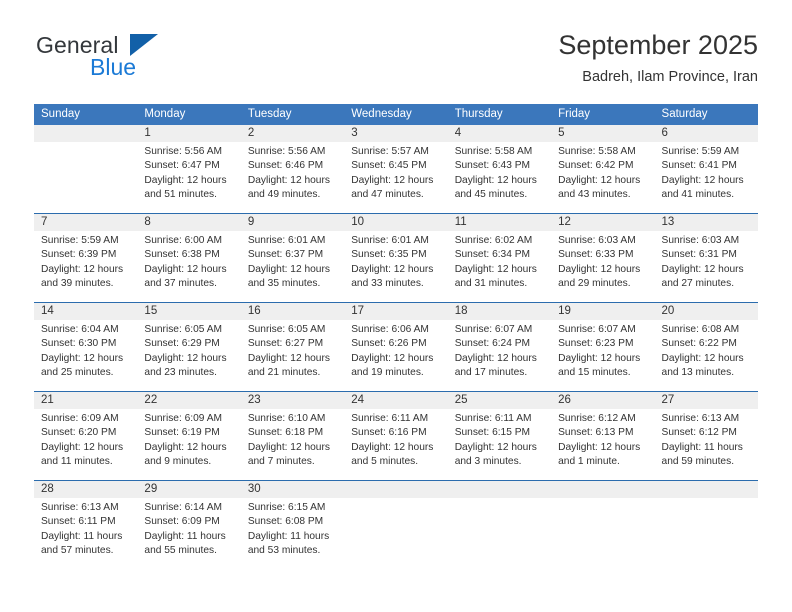  I want to click on generalblue-logo: General Blue, so click(149, 59).